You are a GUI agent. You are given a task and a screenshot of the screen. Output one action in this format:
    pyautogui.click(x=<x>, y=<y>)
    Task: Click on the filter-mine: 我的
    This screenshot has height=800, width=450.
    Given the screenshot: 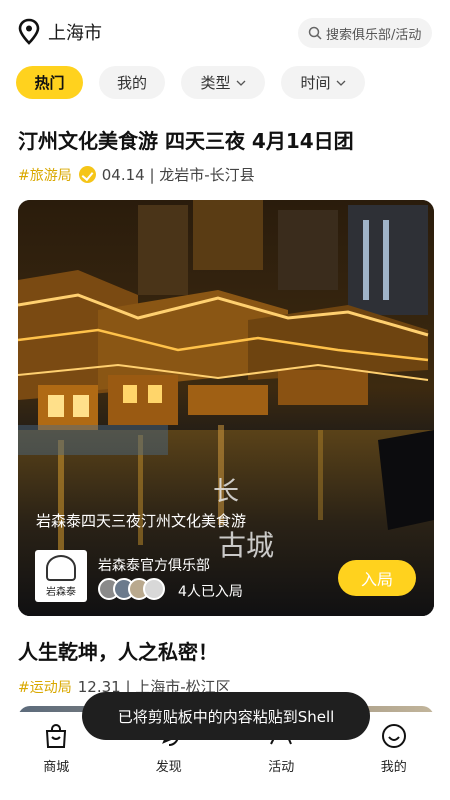 What is the action you would take?
    pyautogui.click(x=132, y=82)
    